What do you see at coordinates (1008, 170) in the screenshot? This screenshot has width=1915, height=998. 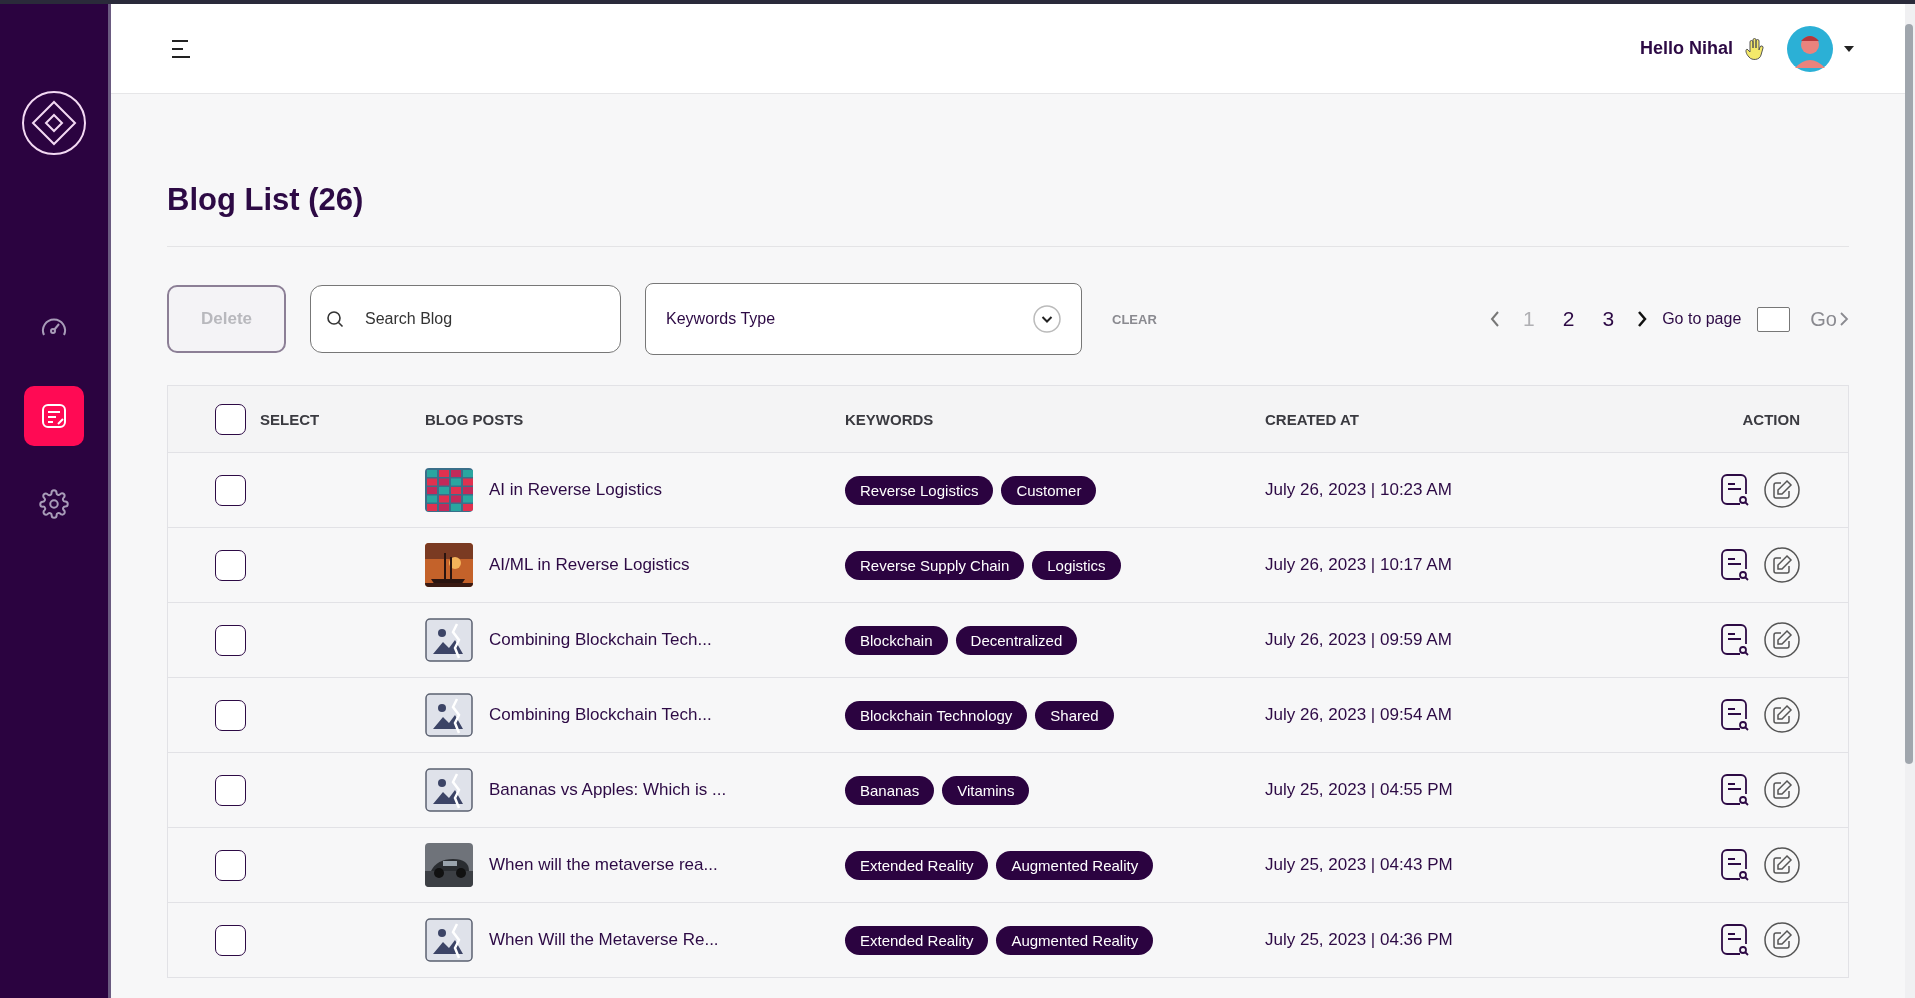 I see `page-title: Blog List (26)` at bounding box center [1008, 170].